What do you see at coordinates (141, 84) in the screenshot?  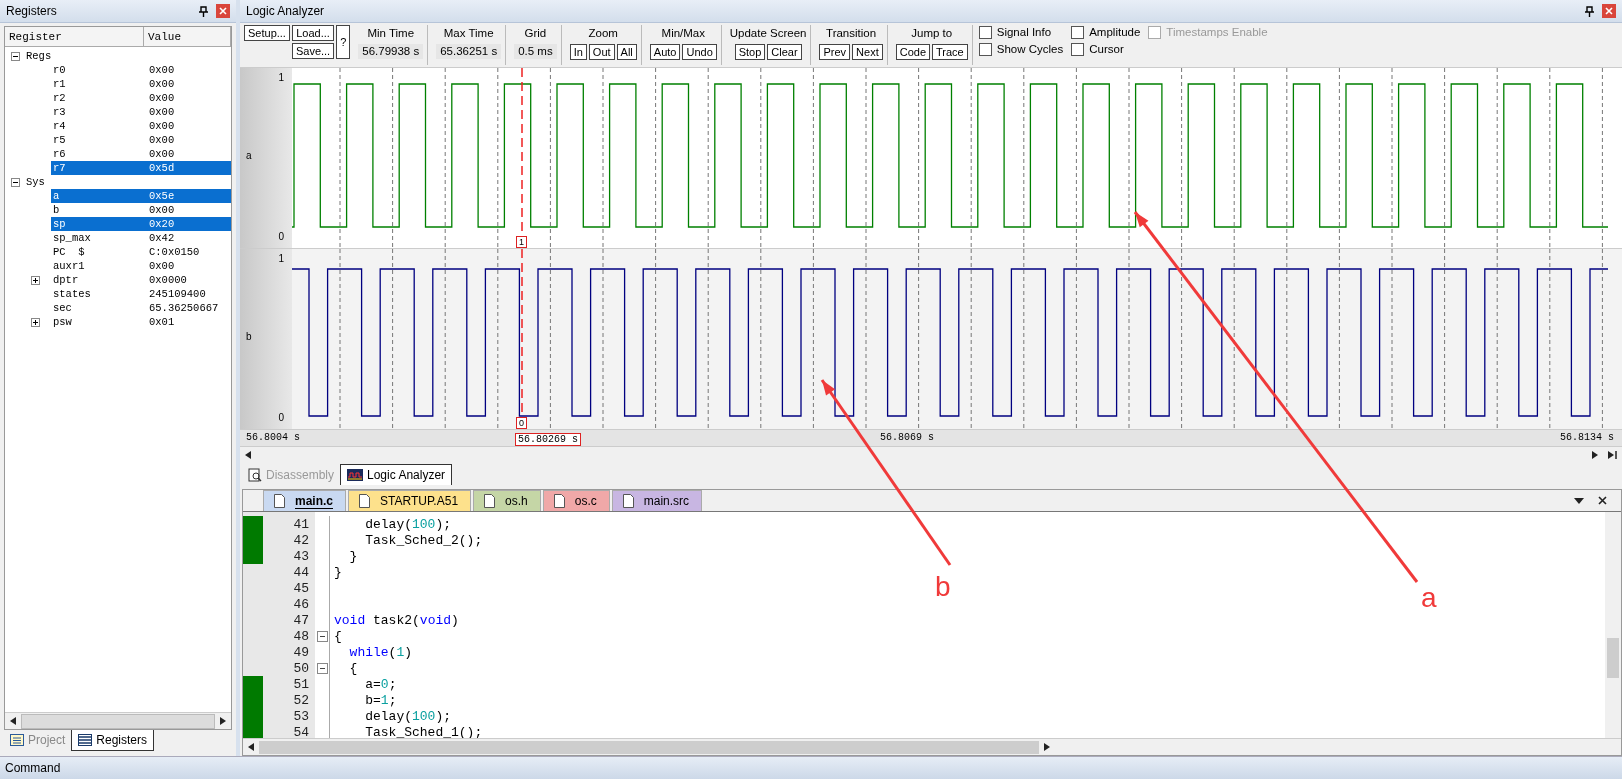 I see `register-row: r1 0x00` at bounding box center [141, 84].